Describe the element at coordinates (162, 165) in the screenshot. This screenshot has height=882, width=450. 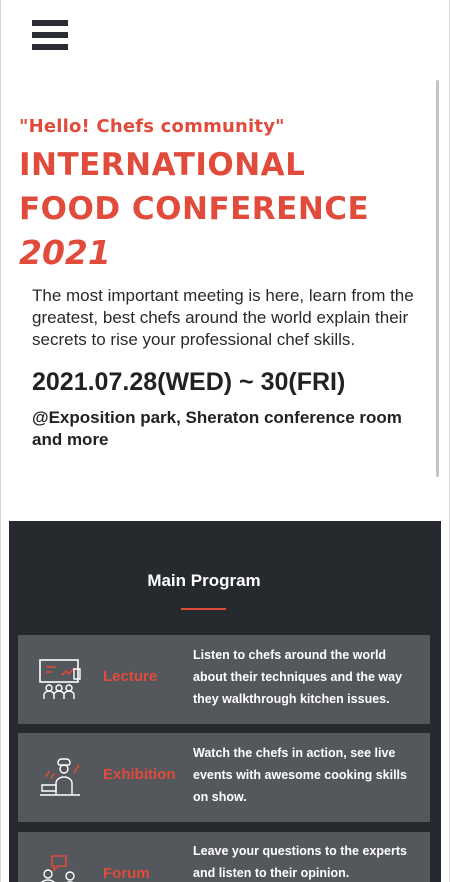
I see `hero-title-line-1: INTERNATIONAL` at that location.